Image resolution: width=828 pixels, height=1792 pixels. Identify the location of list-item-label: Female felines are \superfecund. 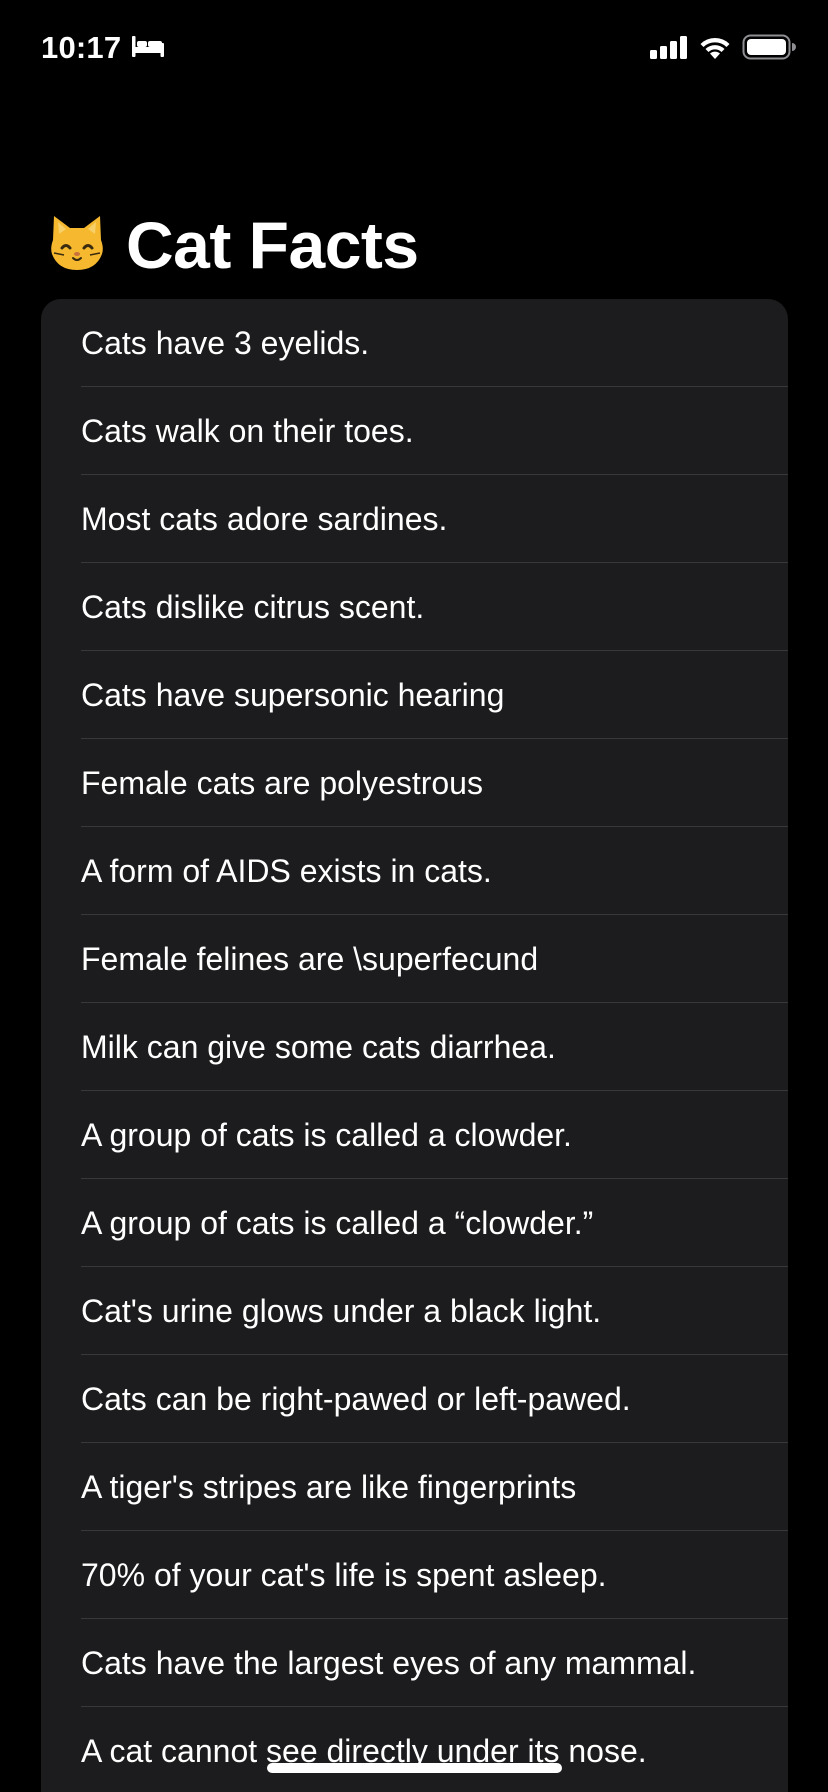
(310, 958).